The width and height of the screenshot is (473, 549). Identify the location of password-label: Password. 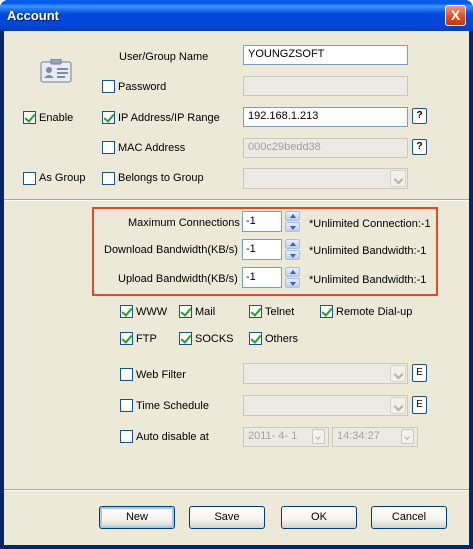
(142, 87).